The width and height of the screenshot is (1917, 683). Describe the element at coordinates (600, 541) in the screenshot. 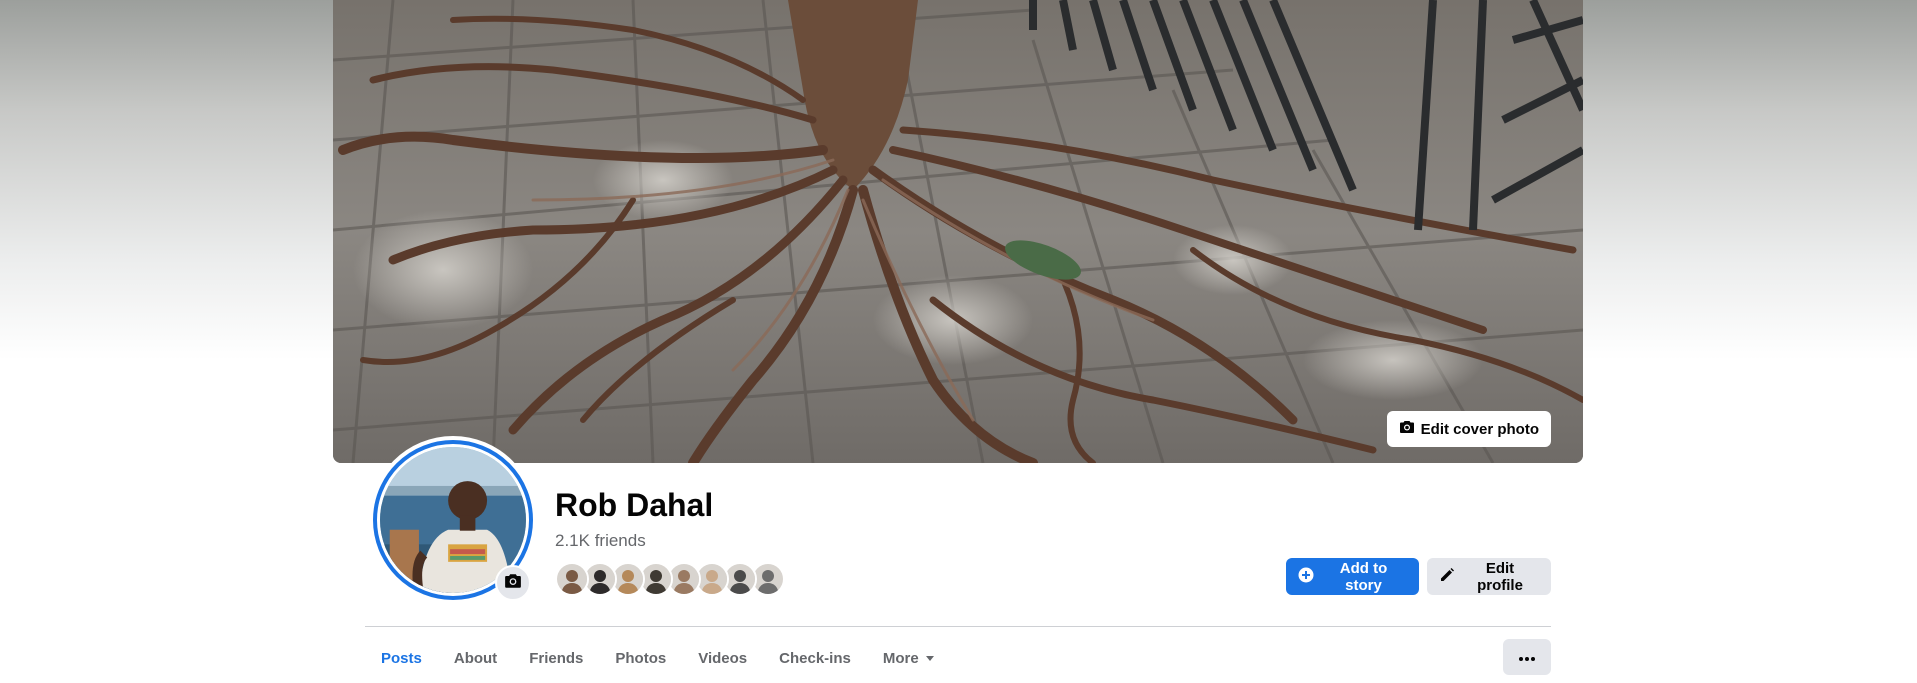

I see `friends-count: 2.1K friends` at that location.